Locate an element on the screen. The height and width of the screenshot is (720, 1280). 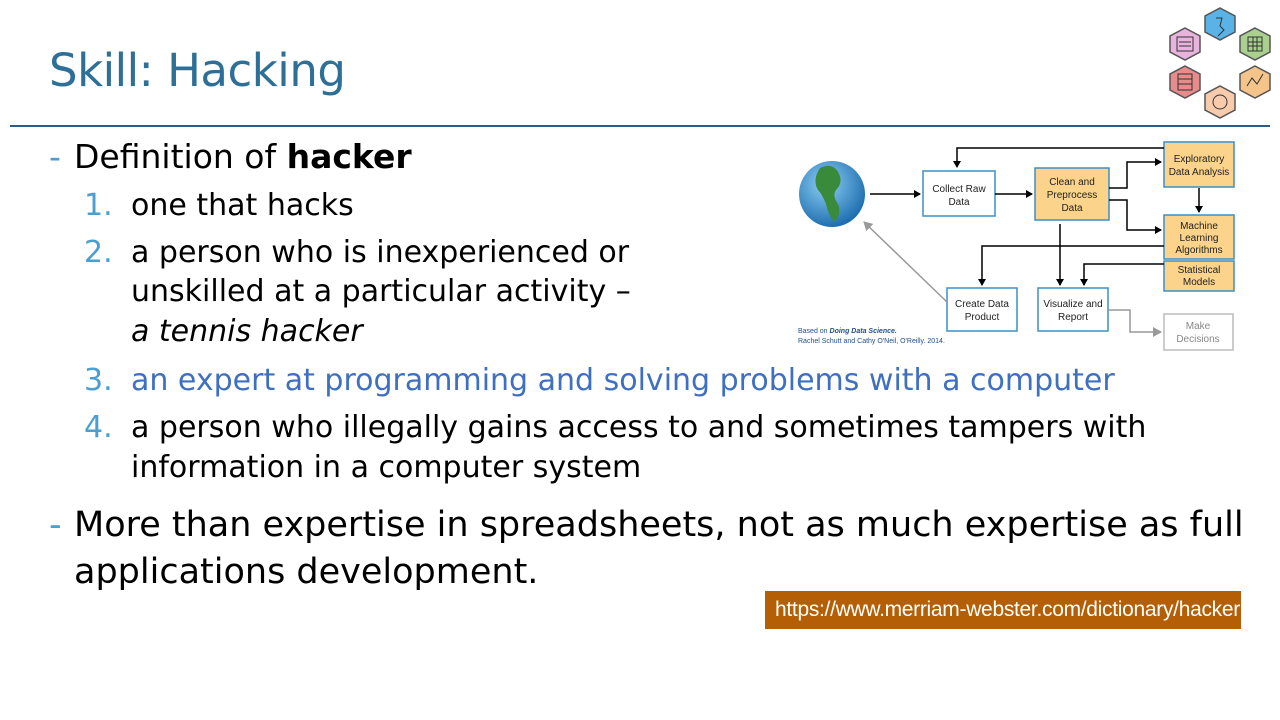
item-number: 3. is located at coordinates (98, 380).